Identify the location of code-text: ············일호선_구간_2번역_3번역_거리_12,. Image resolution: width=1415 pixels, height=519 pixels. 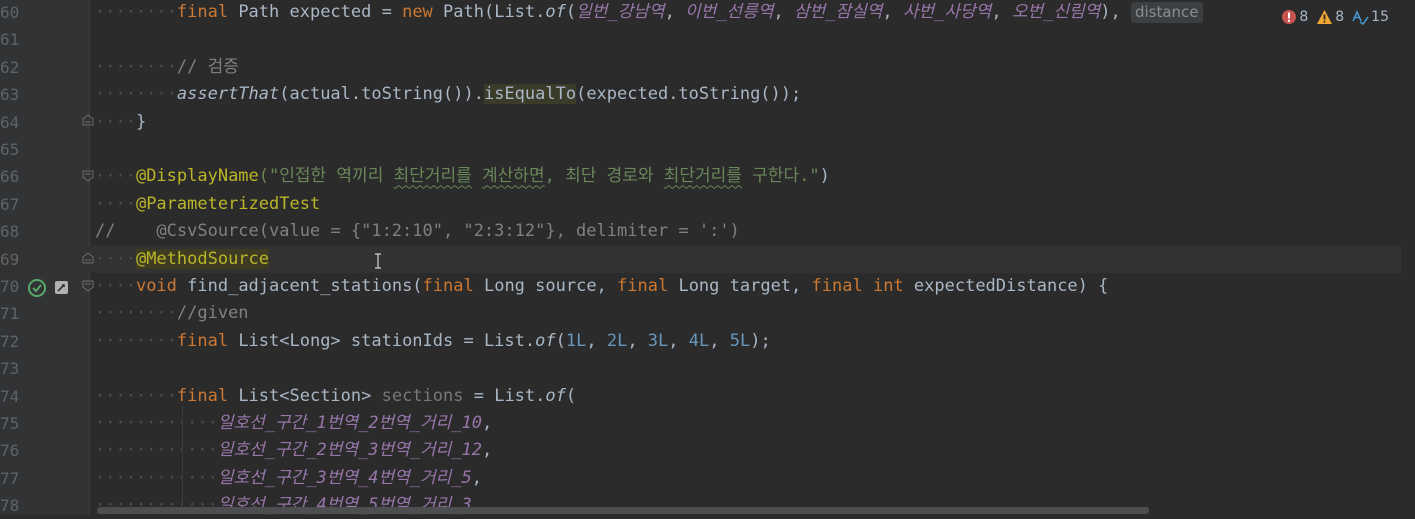
(293, 450).